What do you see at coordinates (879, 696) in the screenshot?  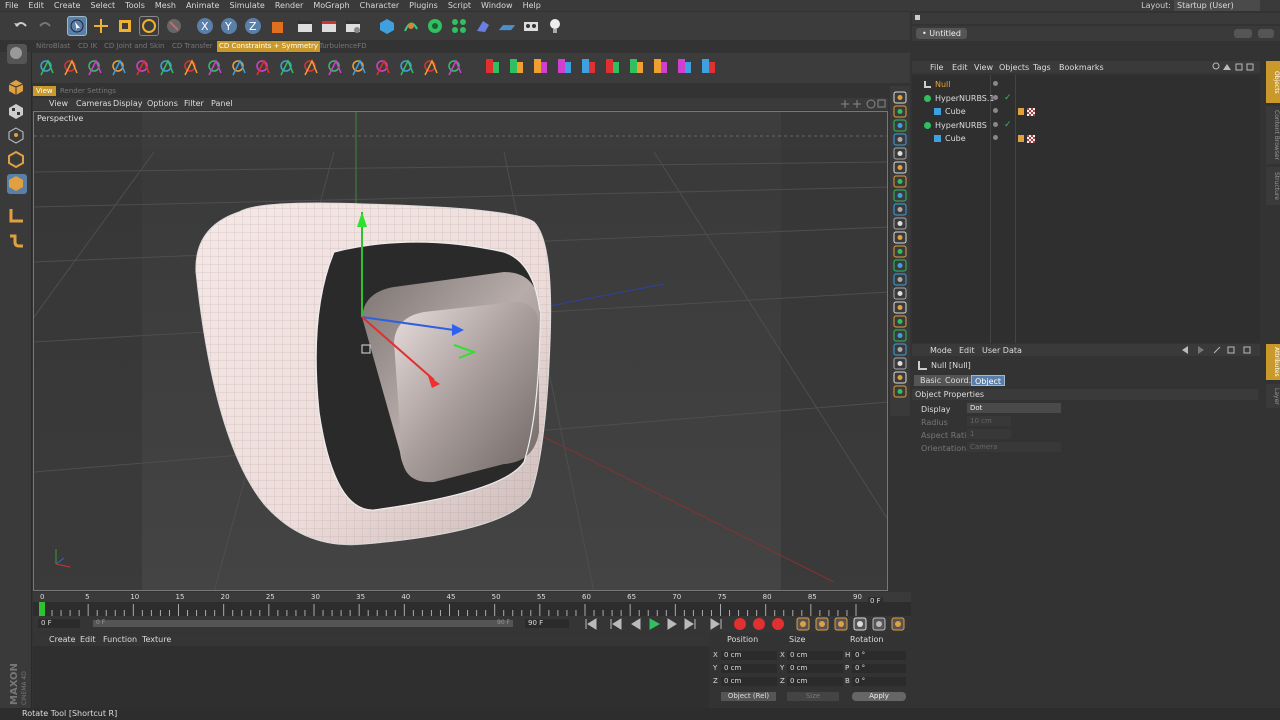 I see `apply-button: Apply` at bounding box center [879, 696].